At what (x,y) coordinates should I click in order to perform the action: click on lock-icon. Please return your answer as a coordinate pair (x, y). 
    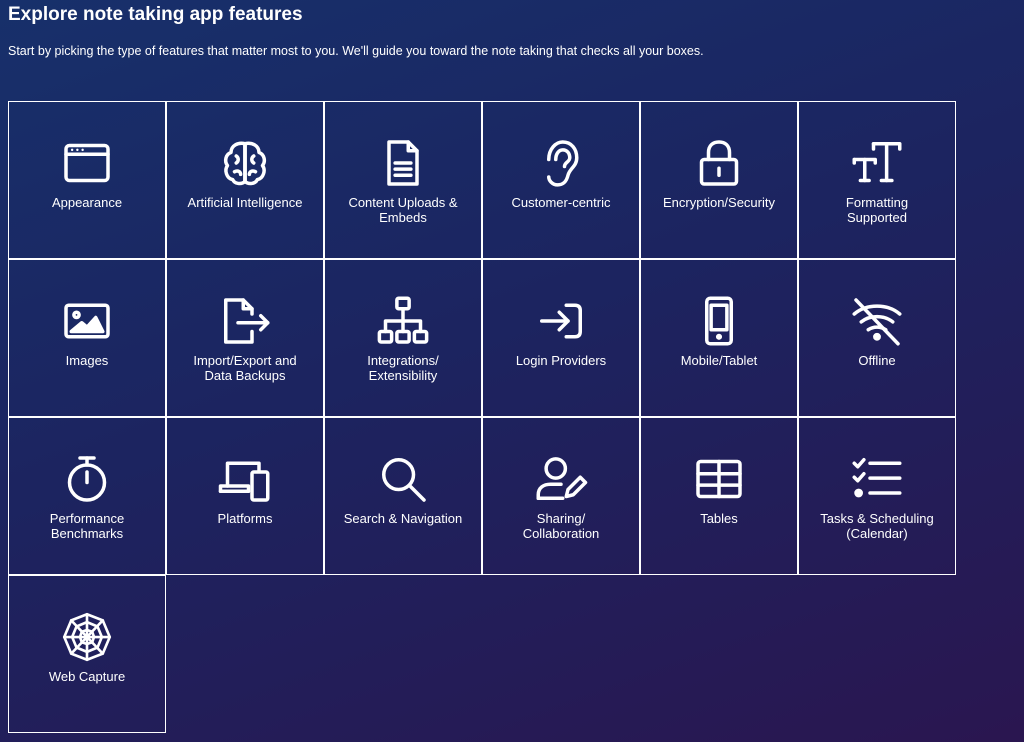
    Looking at the image, I should click on (719, 163).